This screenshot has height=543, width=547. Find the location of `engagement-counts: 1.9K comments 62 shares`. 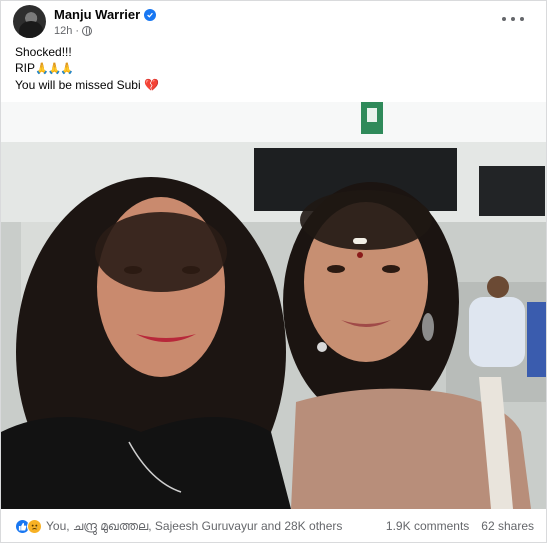

engagement-counts: 1.9K comments 62 shares is located at coordinates (460, 526).